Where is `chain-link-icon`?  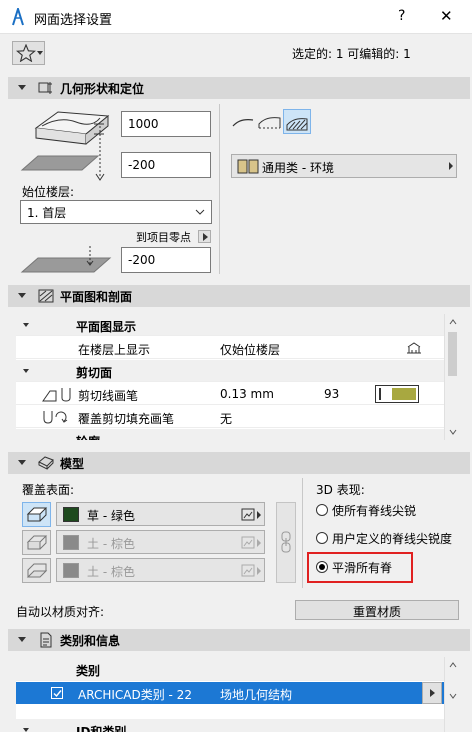
chain-link-icon is located at coordinates (286, 542).